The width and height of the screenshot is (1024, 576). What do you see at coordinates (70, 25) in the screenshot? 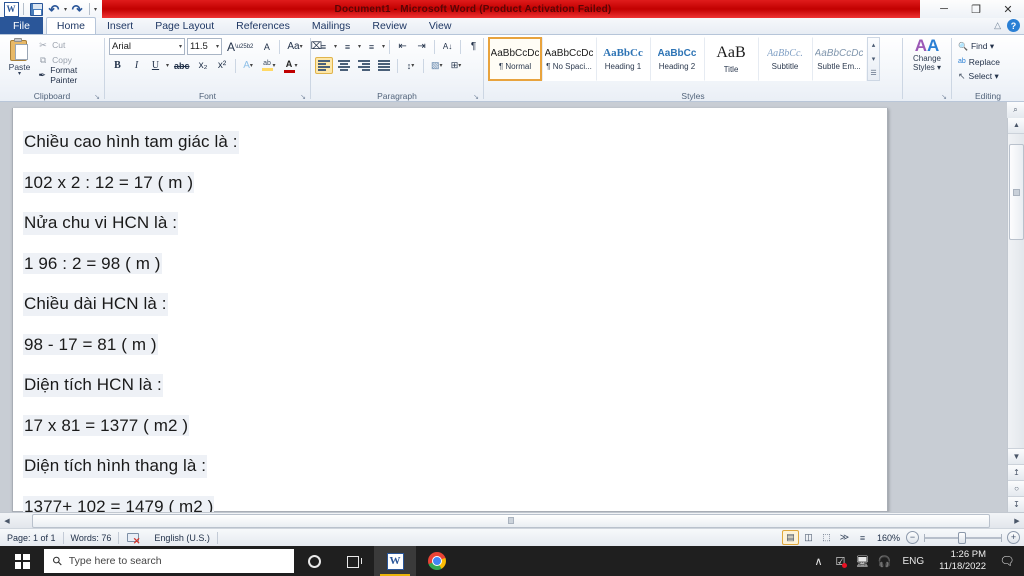
I see `tab-home: Home` at bounding box center [70, 25].